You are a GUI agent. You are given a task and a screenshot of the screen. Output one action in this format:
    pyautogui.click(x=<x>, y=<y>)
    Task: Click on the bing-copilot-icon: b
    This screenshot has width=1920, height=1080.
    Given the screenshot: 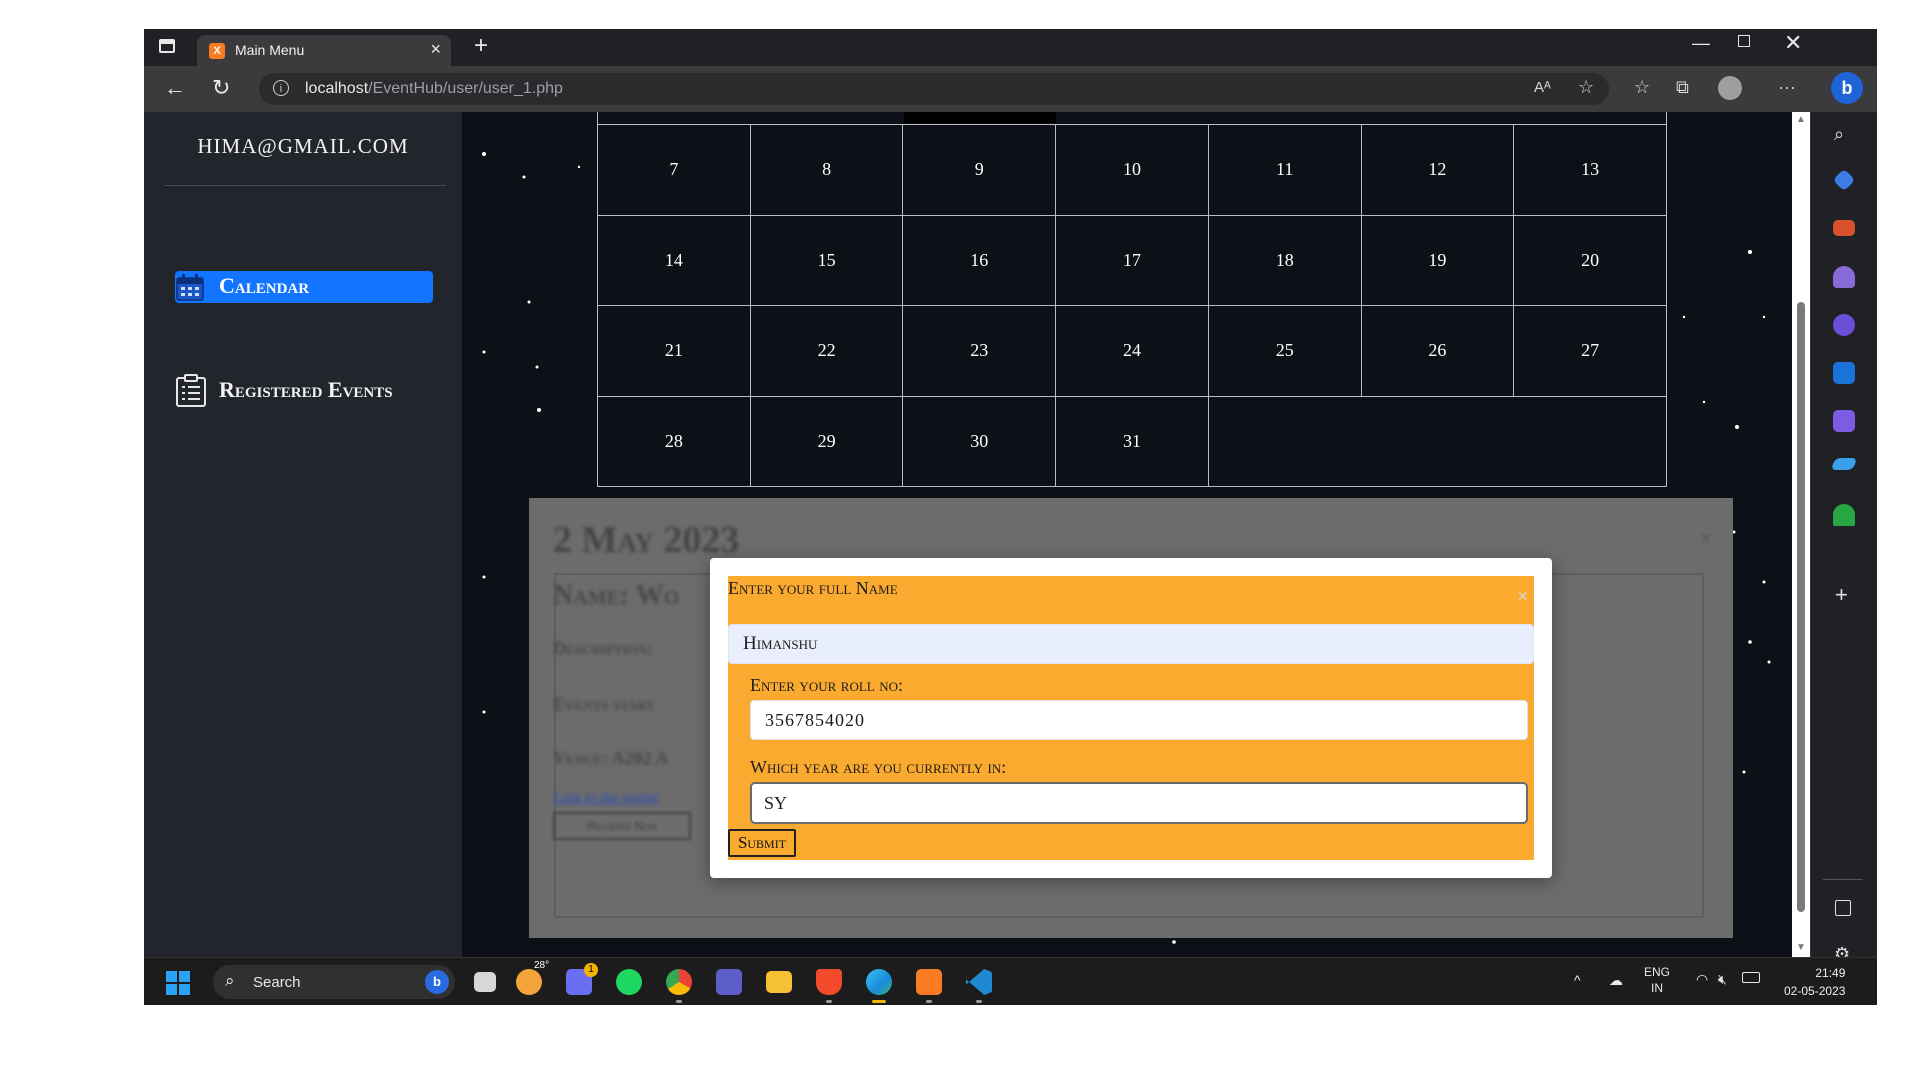 What is the action you would take?
    pyautogui.click(x=1847, y=88)
    